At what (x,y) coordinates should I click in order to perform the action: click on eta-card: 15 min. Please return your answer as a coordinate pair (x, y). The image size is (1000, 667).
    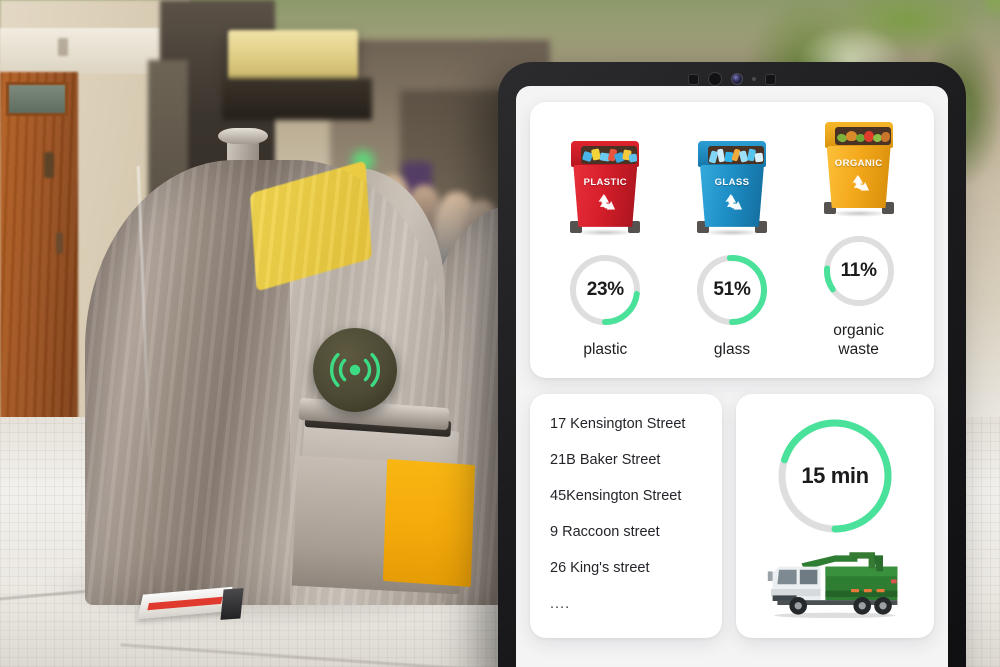
    Looking at the image, I should click on (835, 515).